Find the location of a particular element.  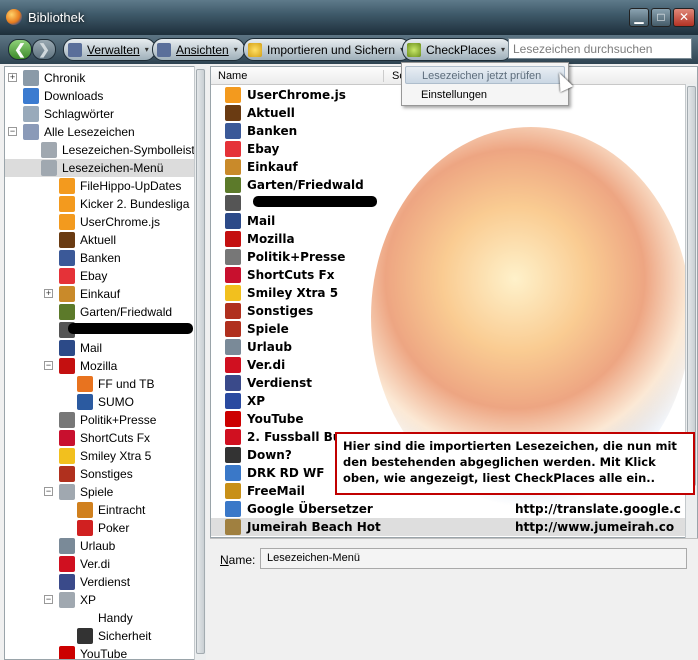

checkplaces-menu: Lesezeichen jetzt prüfen Einstellungen is located at coordinates (485, 84).